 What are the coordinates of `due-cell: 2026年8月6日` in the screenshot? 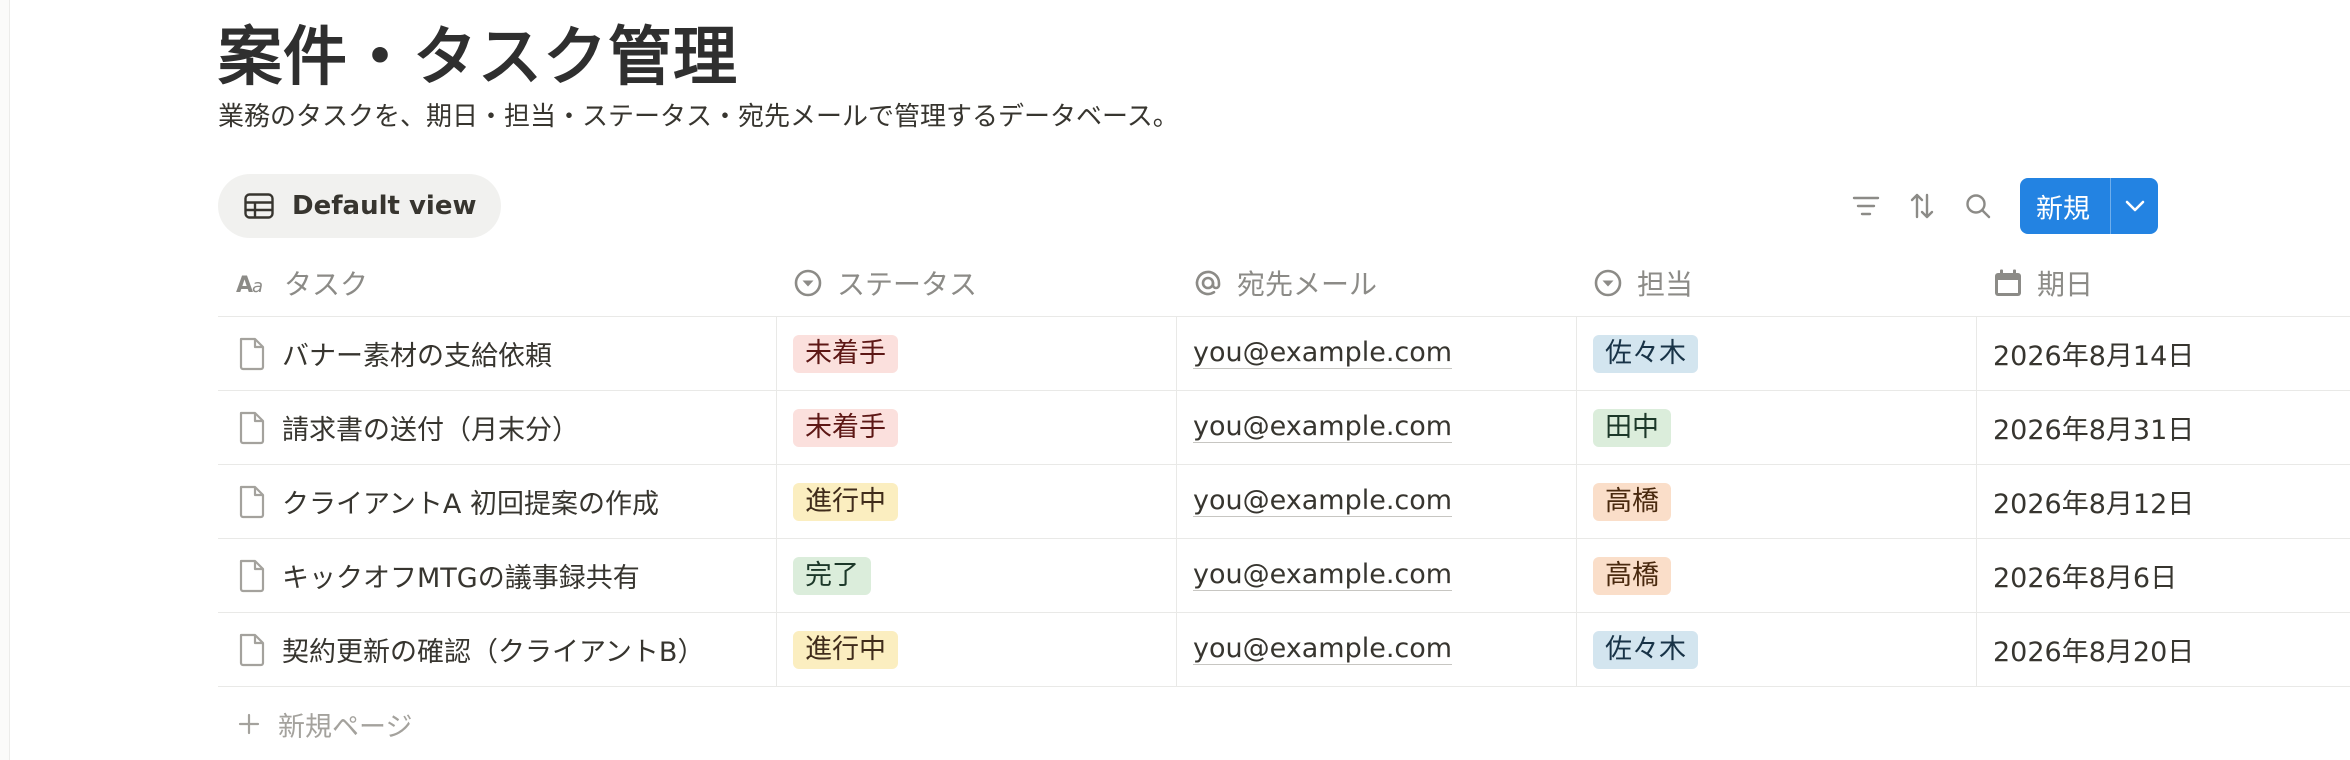 It's located at (2163, 575).